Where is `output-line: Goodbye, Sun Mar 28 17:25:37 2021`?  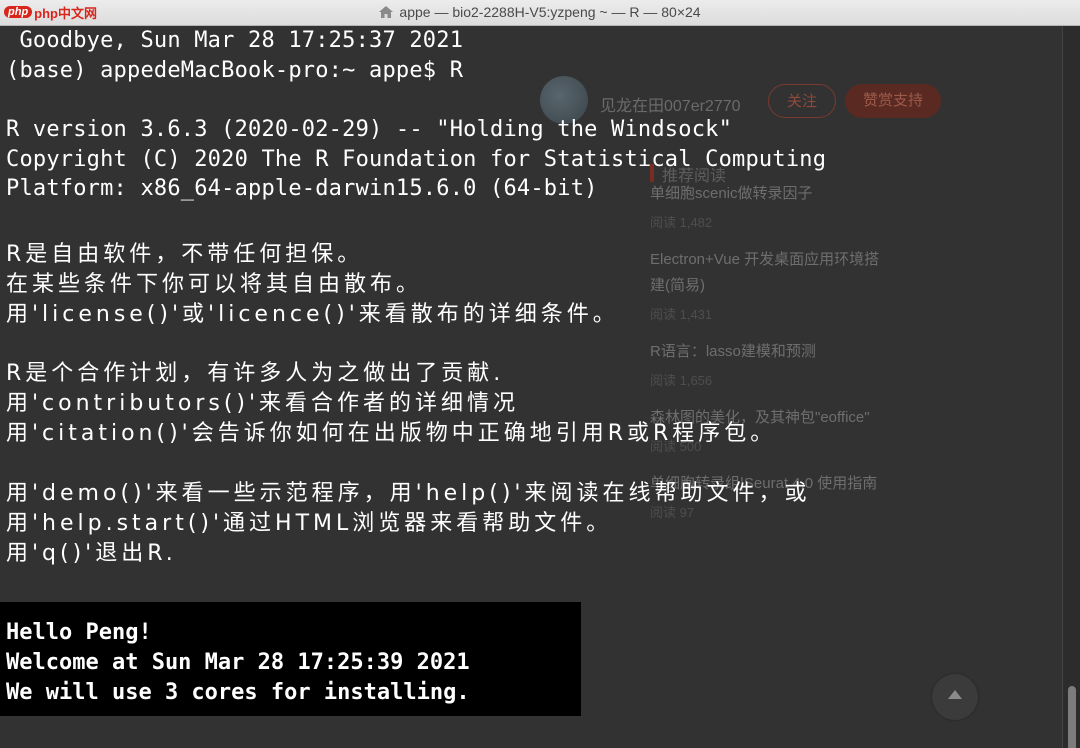
output-line: Goodbye, Sun Mar 28 17:25:37 2021 is located at coordinates (235, 40).